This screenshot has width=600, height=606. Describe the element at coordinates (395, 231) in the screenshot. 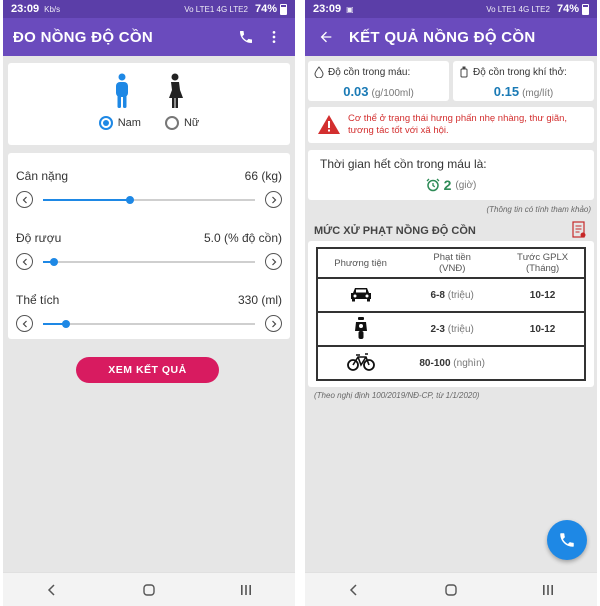

I see `penalty-section-title: MỨC XỬ PHẠT NỒNG ĐỘ CỒN` at that location.